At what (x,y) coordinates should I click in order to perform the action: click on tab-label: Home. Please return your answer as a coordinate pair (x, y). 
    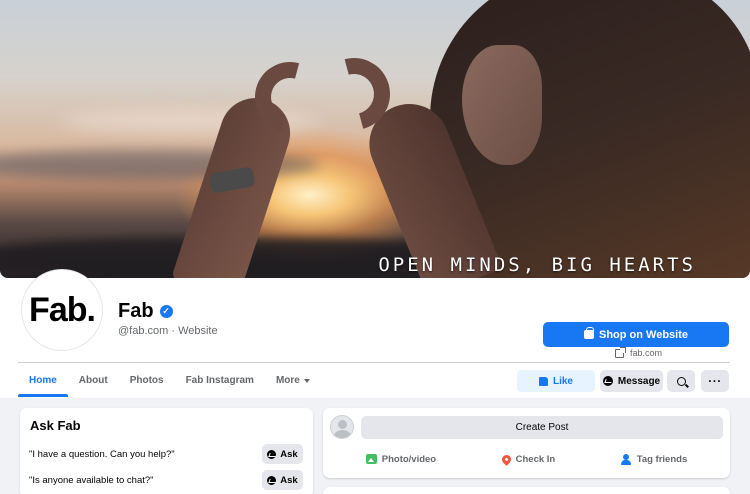
    Looking at the image, I should click on (43, 380).